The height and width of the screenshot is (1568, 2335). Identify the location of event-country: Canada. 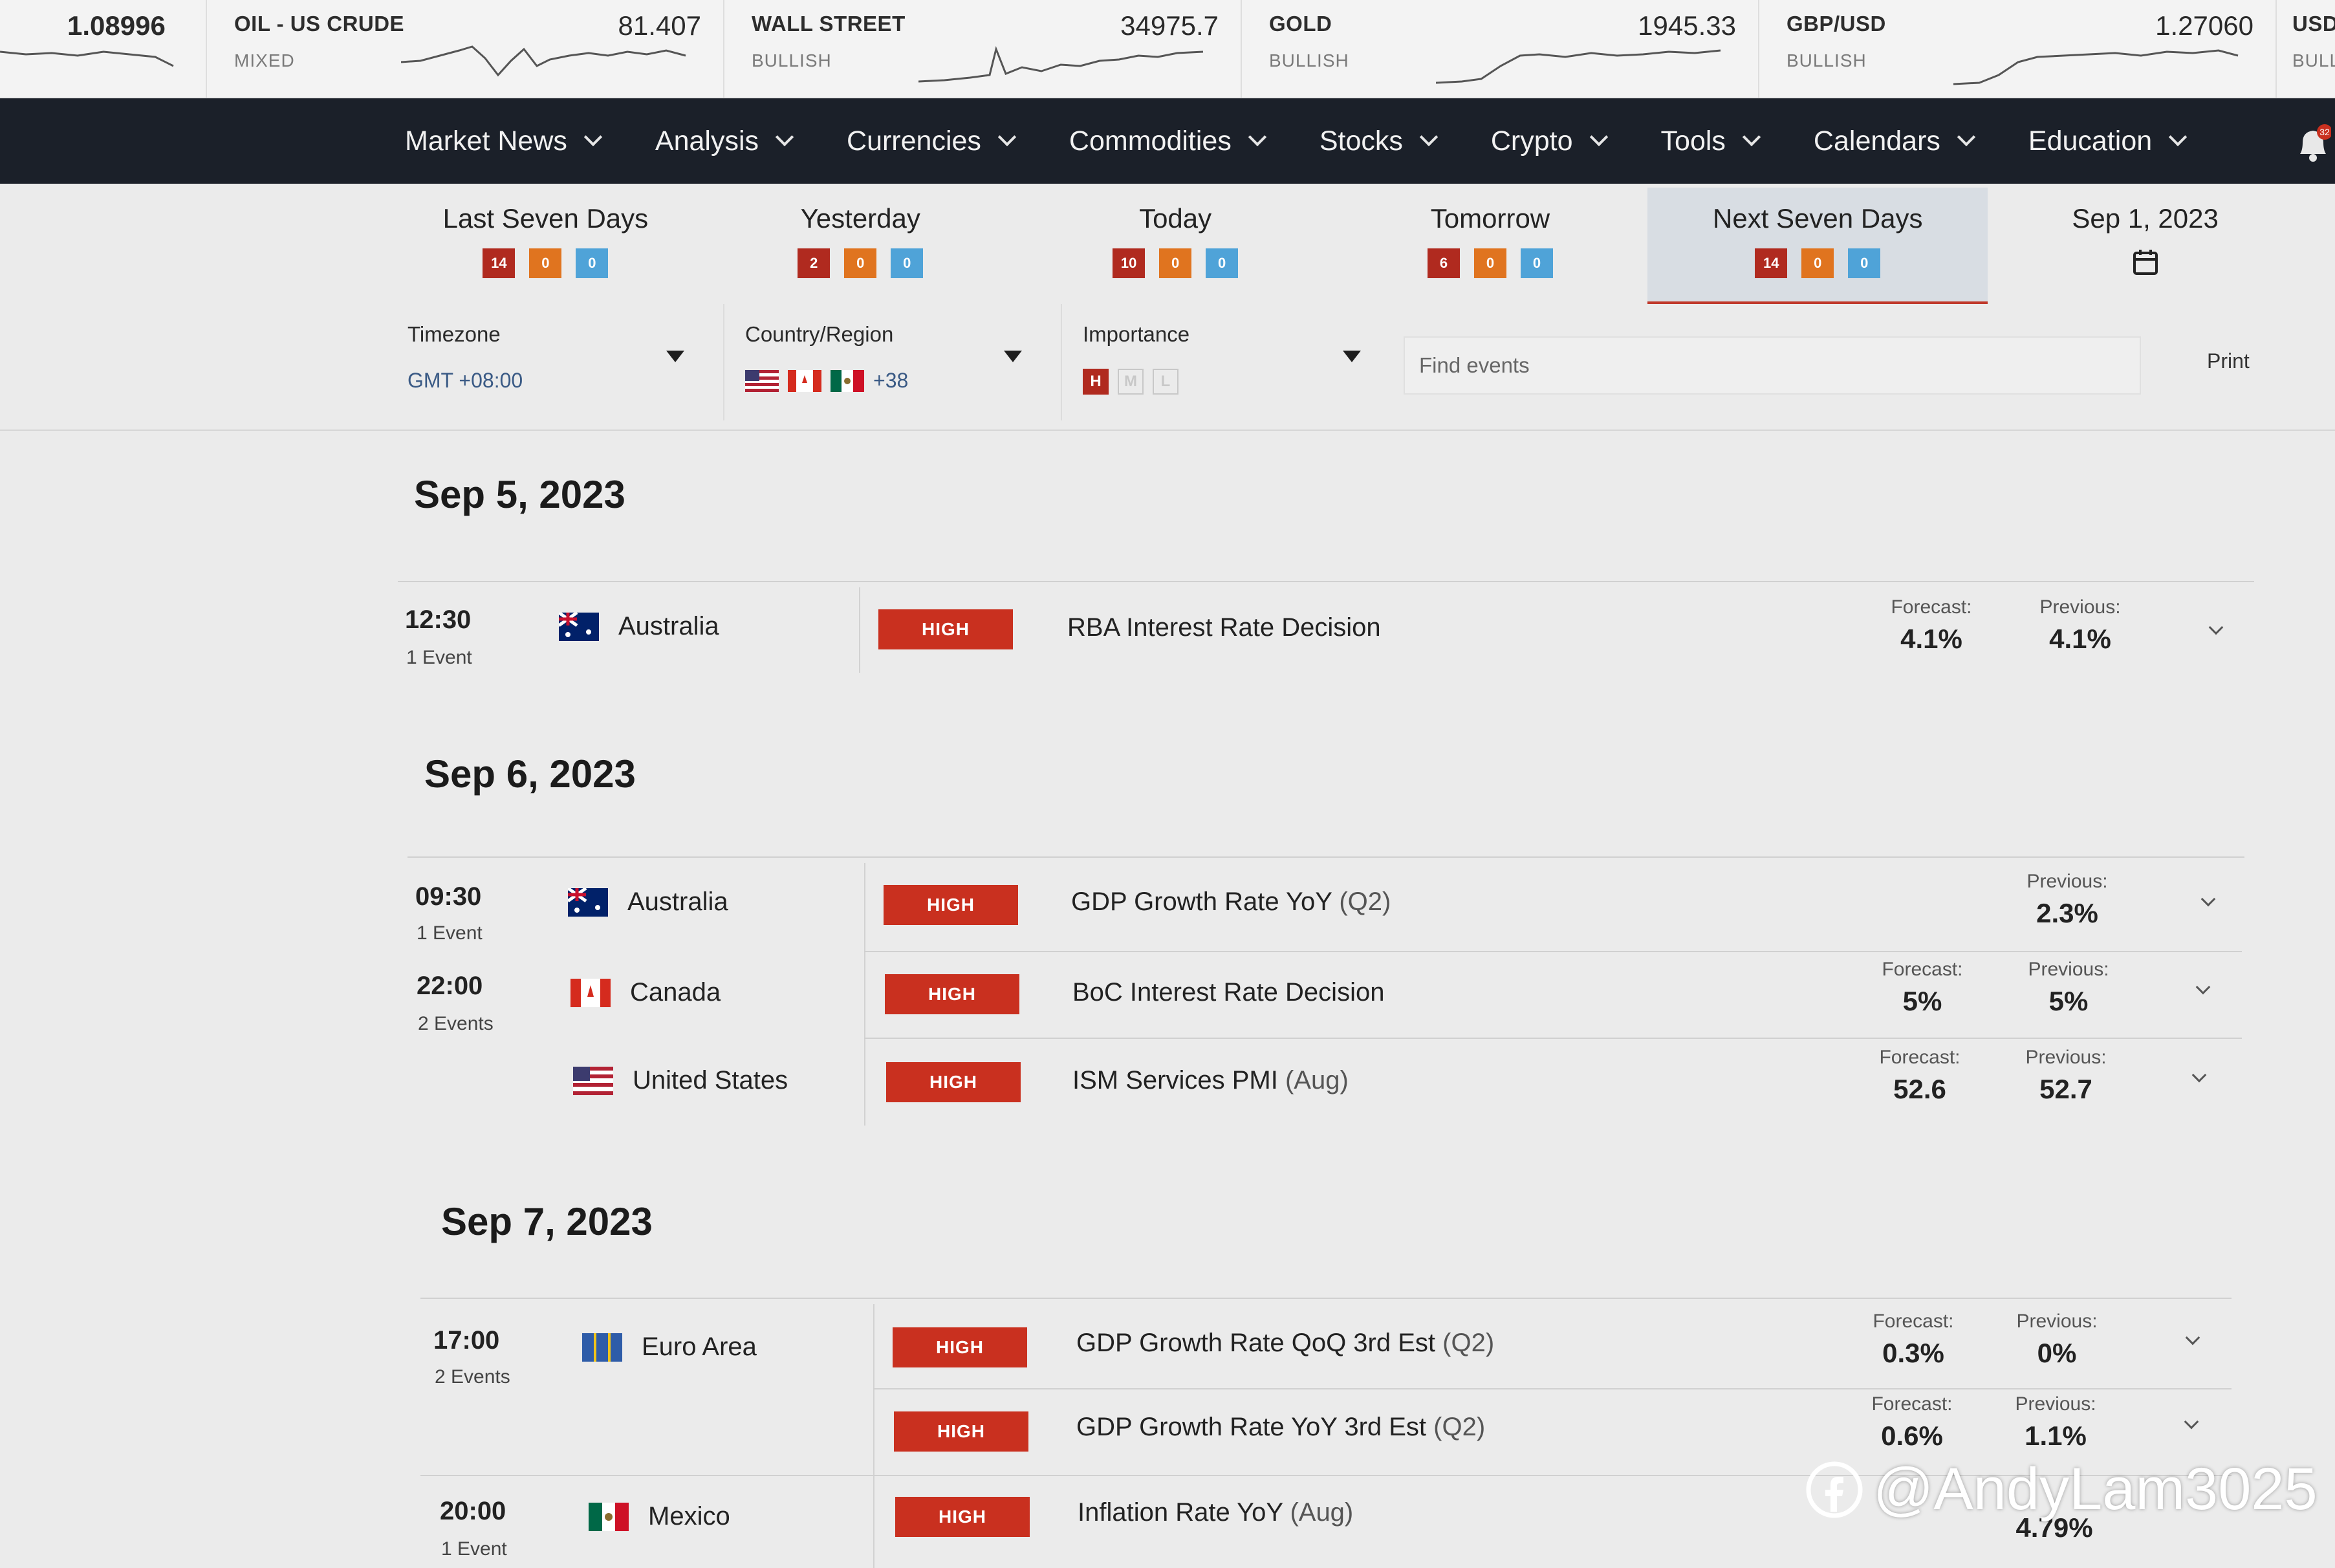
(645, 992).